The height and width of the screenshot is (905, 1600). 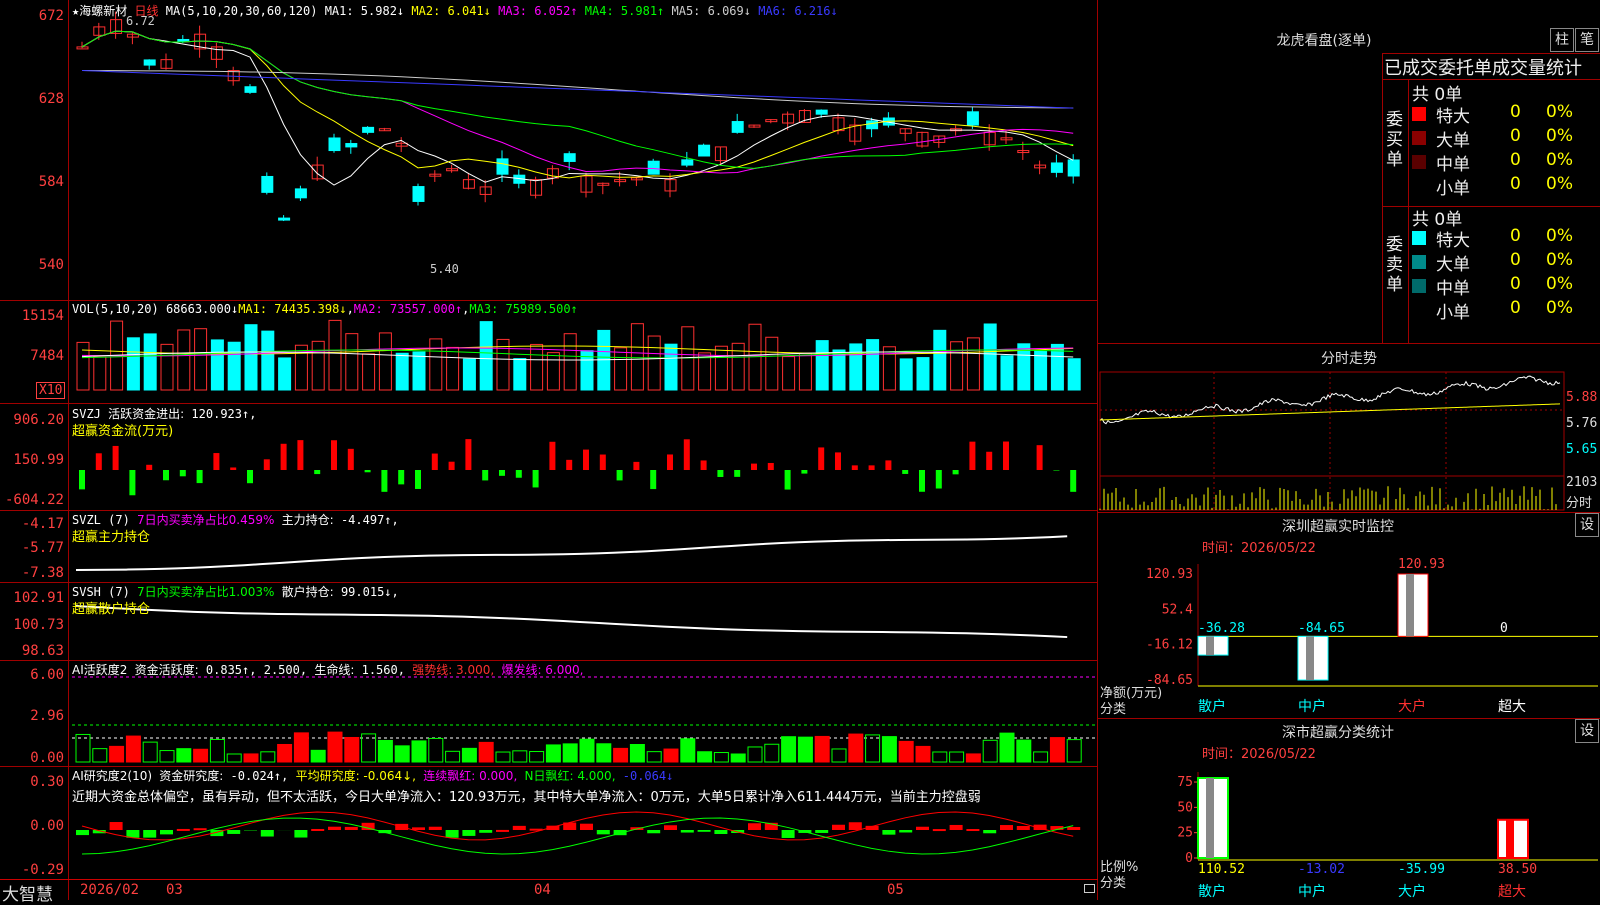 What do you see at coordinates (1512, 892) in the screenshot?
I see `class-category-label: 超大` at bounding box center [1512, 892].